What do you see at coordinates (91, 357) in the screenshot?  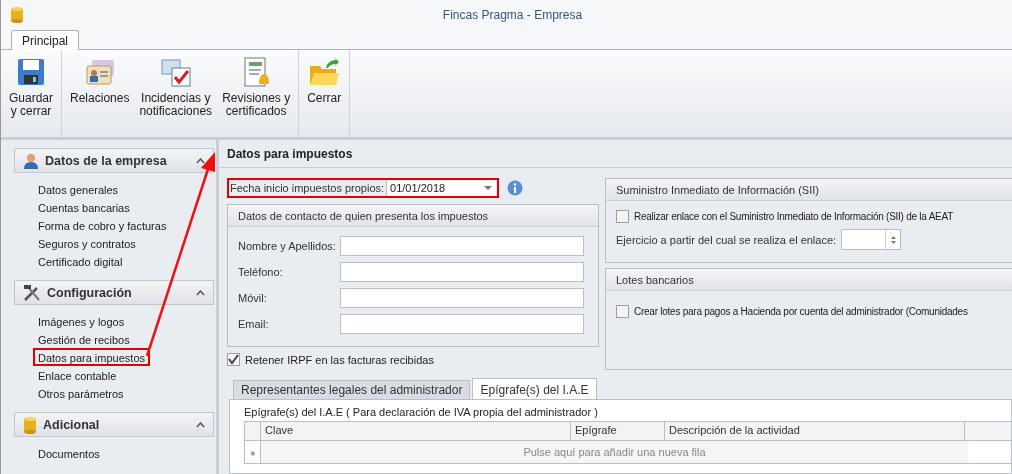 I see `sidebar-link: Datos para impuestos` at bounding box center [91, 357].